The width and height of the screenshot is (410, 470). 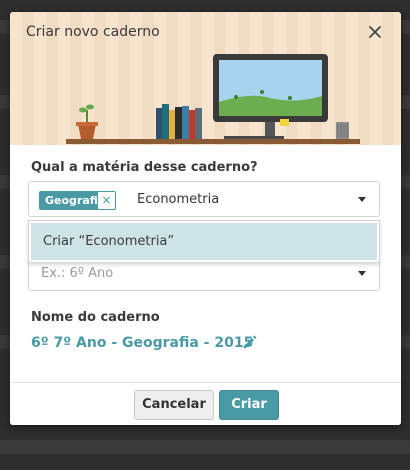 I want to click on dialog-title: Criar novo caderno, so click(x=93, y=32).